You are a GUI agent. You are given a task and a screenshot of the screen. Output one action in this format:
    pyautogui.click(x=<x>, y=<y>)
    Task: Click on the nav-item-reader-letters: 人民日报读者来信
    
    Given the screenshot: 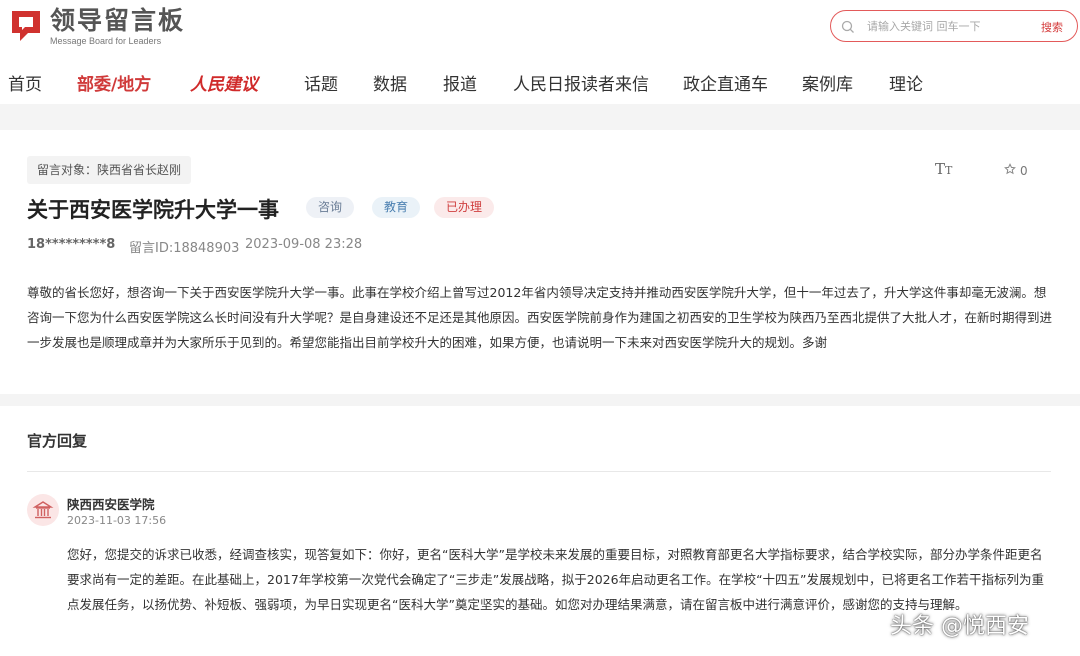 What is the action you would take?
    pyautogui.click(x=581, y=82)
    